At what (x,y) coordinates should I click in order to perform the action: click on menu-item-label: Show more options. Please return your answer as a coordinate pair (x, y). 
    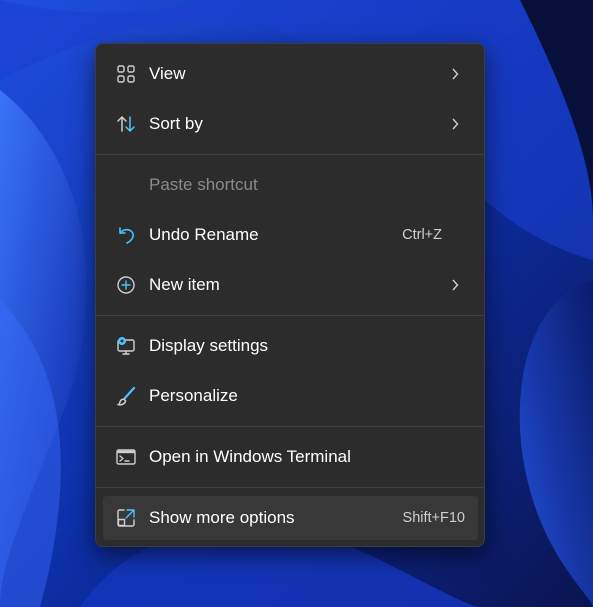
    Looking at the image, I should click on (222, 517).